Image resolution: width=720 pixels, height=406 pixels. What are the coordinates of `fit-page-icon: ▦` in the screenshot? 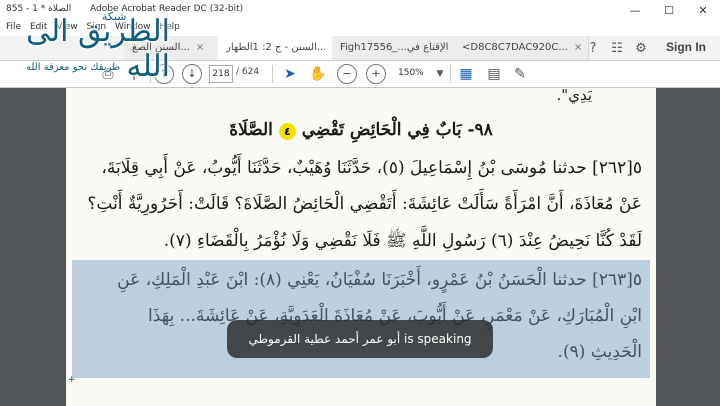 It's located at (466, 74).